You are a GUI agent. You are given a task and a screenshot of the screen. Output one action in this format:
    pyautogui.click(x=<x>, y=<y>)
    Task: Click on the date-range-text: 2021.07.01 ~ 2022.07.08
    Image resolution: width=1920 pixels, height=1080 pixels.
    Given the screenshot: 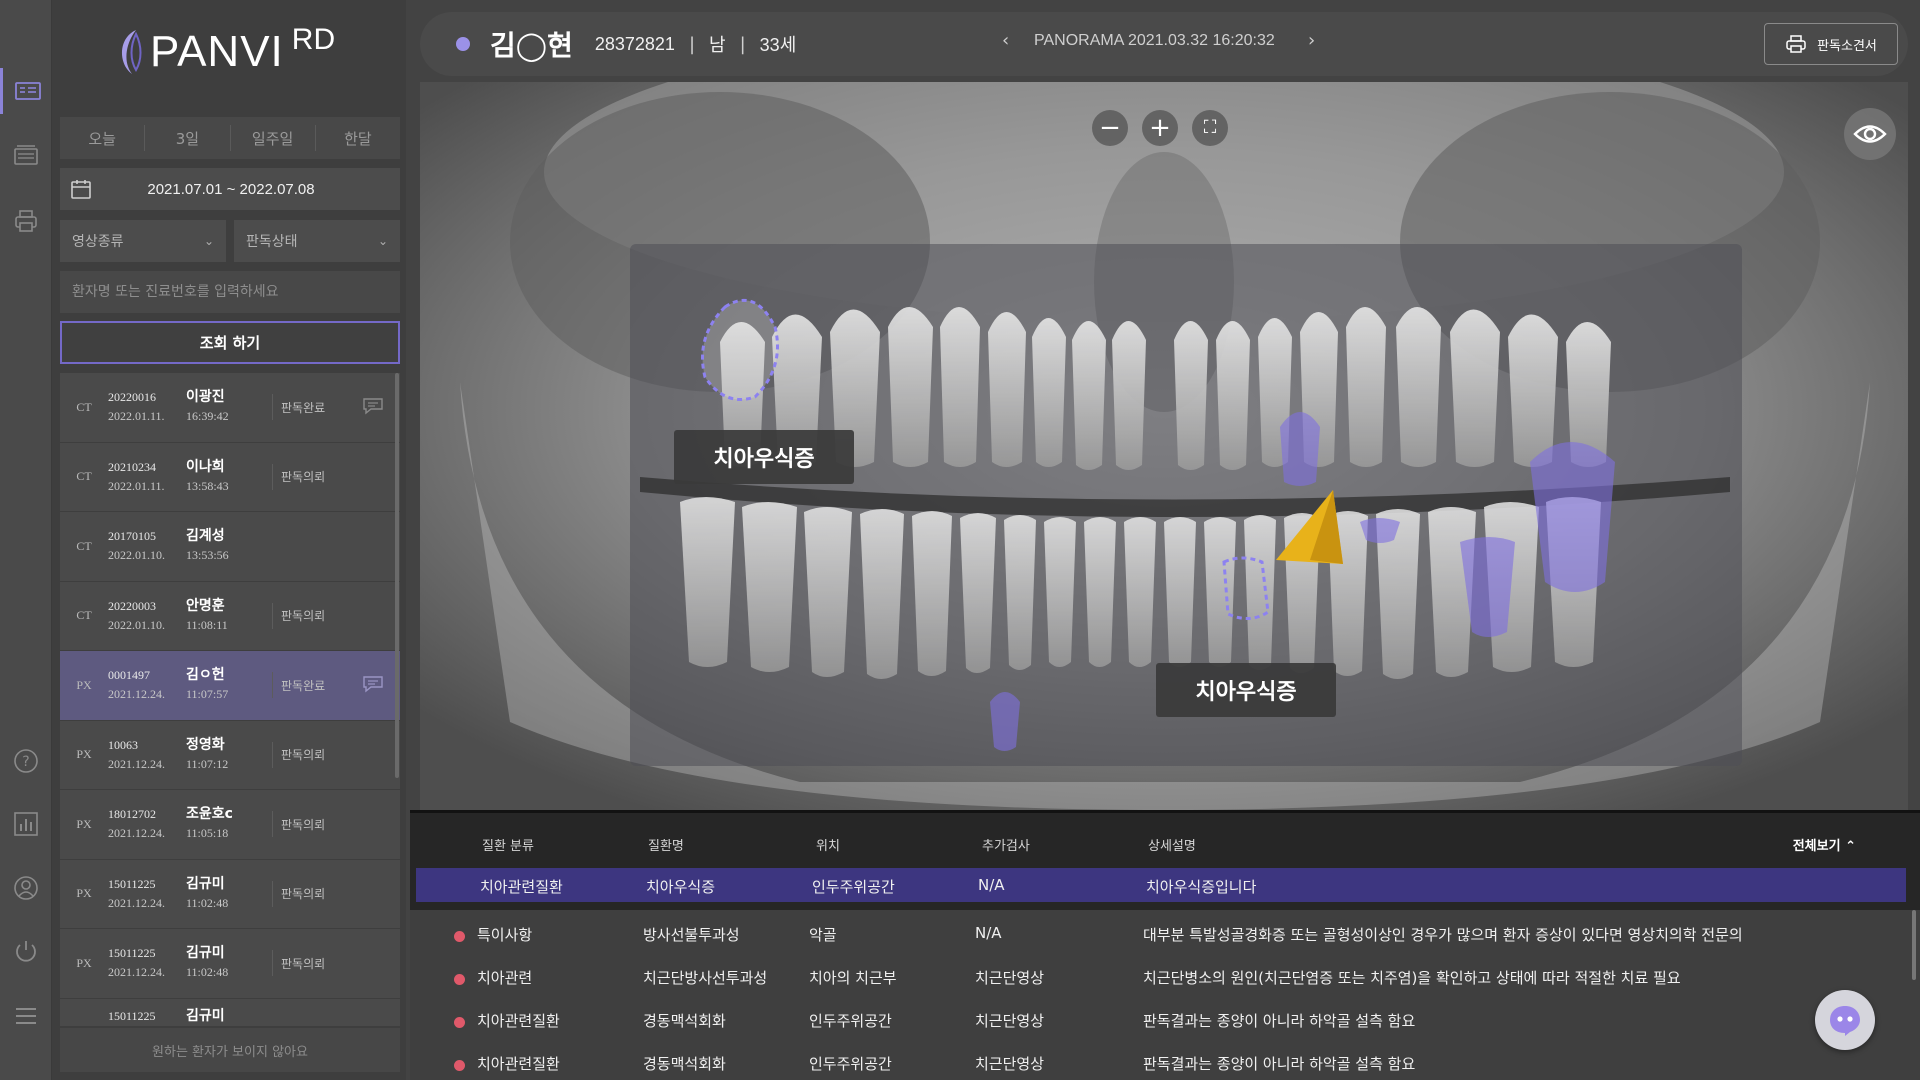 What is the action you would take?
    pyautogui.click(x=231, y=189)
    